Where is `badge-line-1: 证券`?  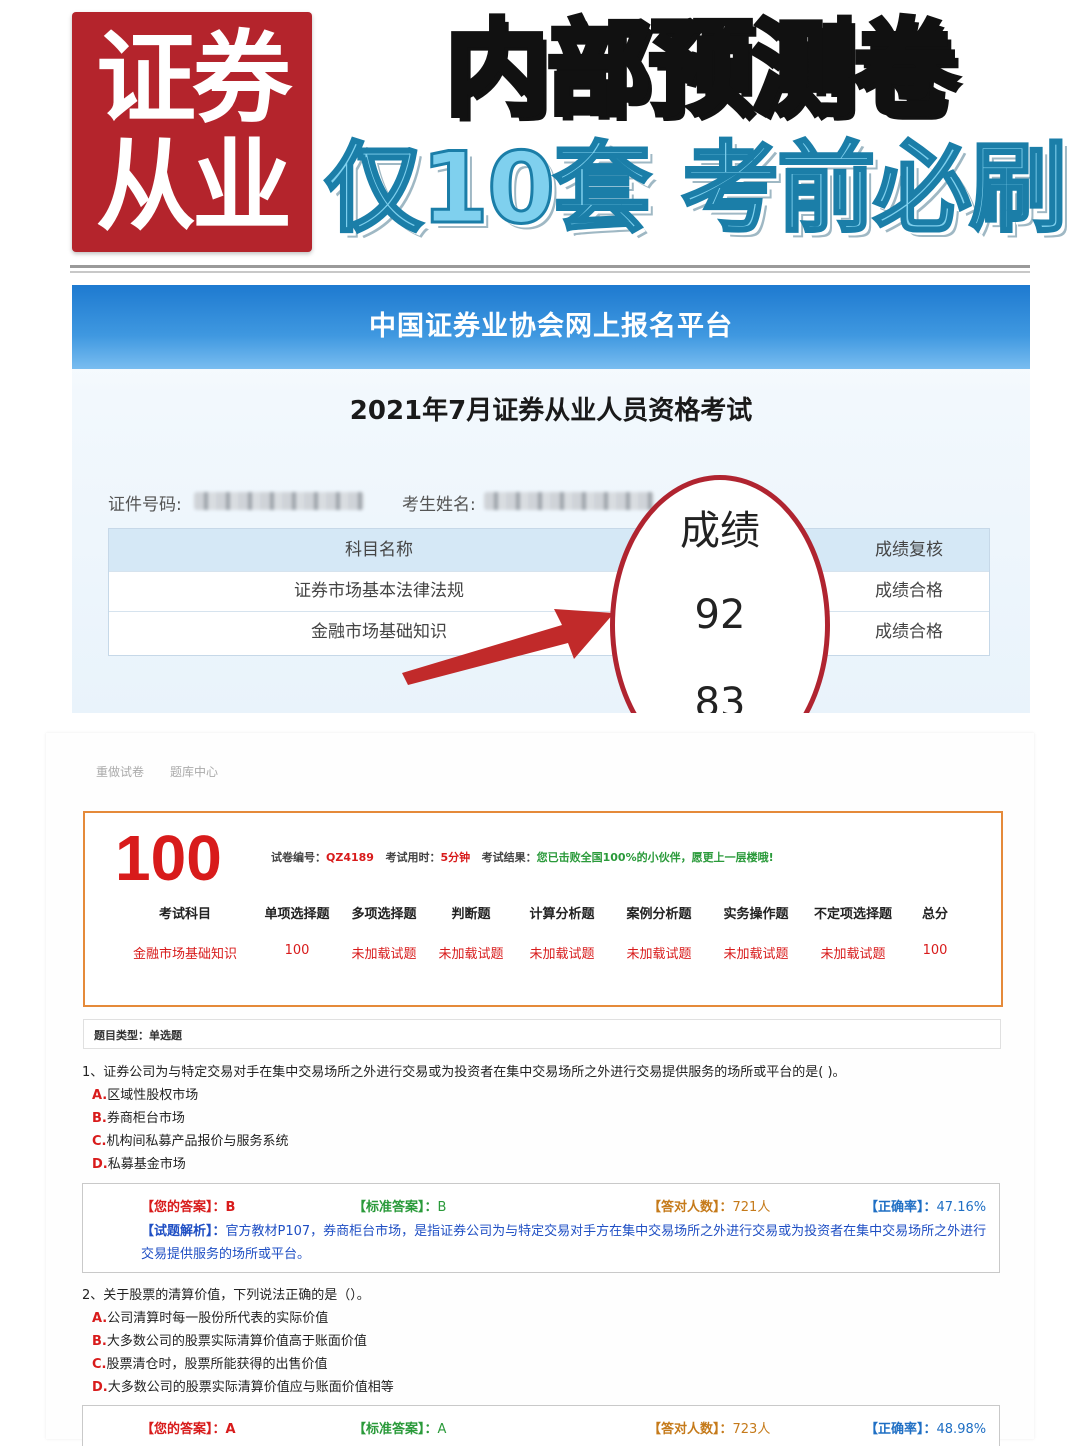
badge-line-1: 证券 is located at coordinates (194, 78).